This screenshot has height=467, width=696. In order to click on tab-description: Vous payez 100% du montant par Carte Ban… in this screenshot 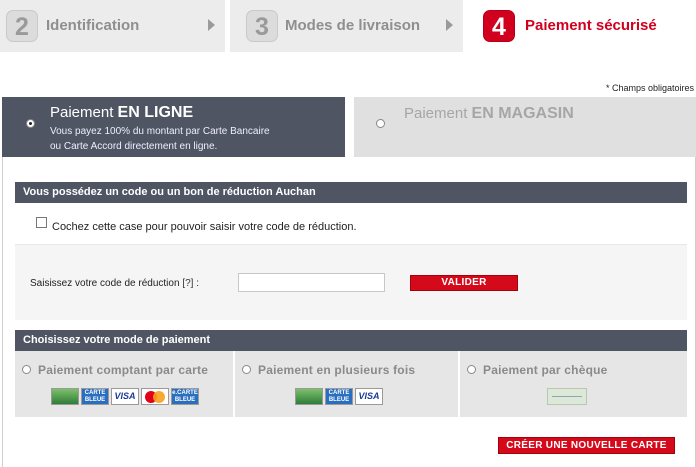, I will do `click(160, 139)`.